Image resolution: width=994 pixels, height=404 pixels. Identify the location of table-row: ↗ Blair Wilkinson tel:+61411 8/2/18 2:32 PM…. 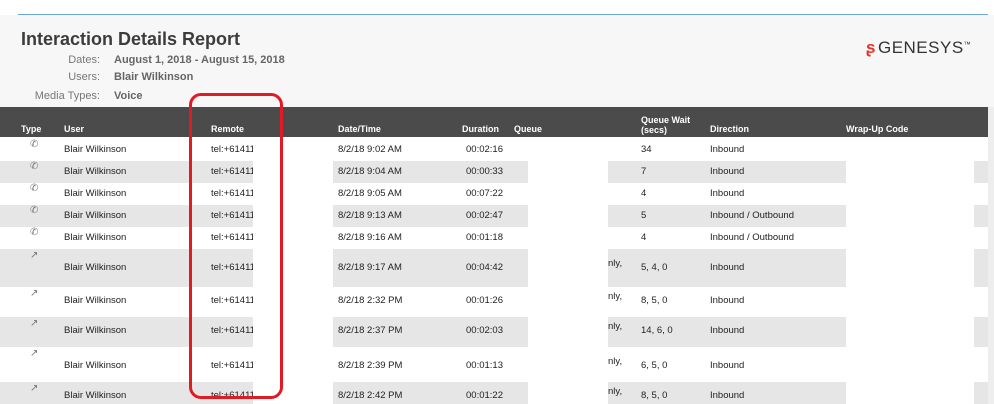
(495, 302).